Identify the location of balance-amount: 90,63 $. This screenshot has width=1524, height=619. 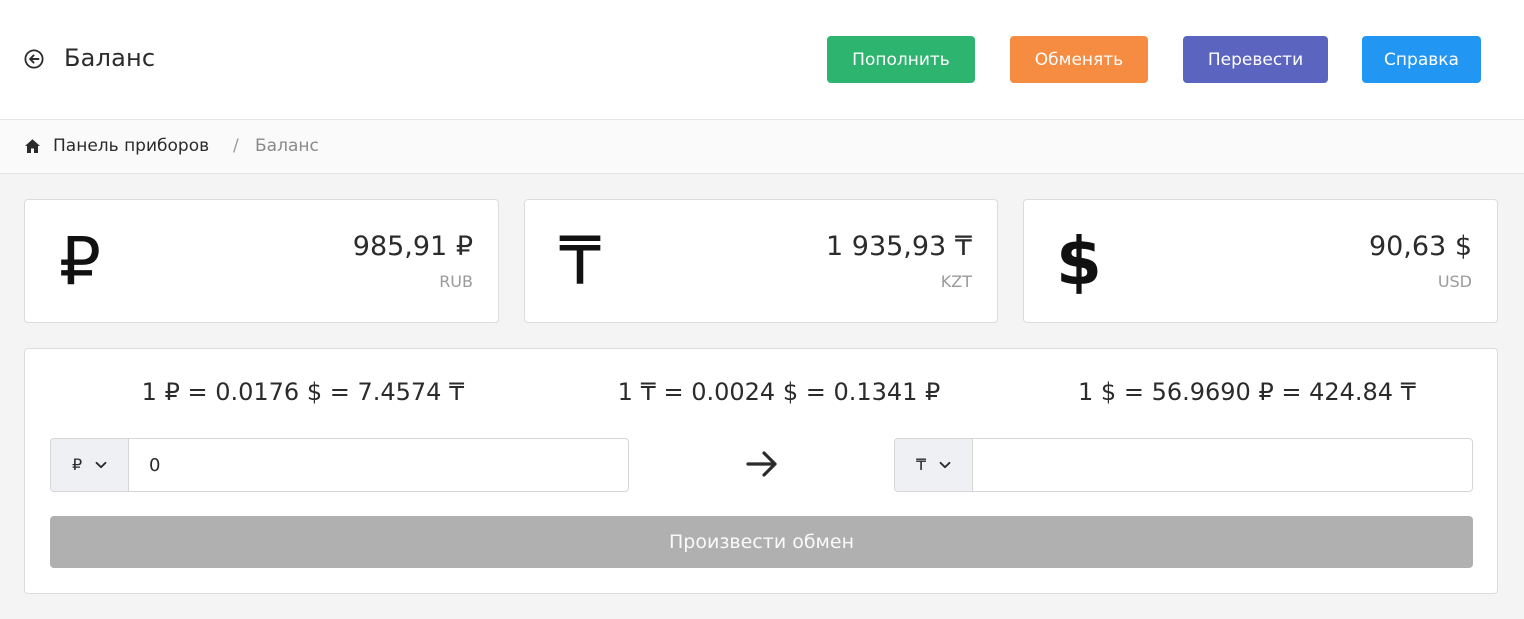
(1420, 246).